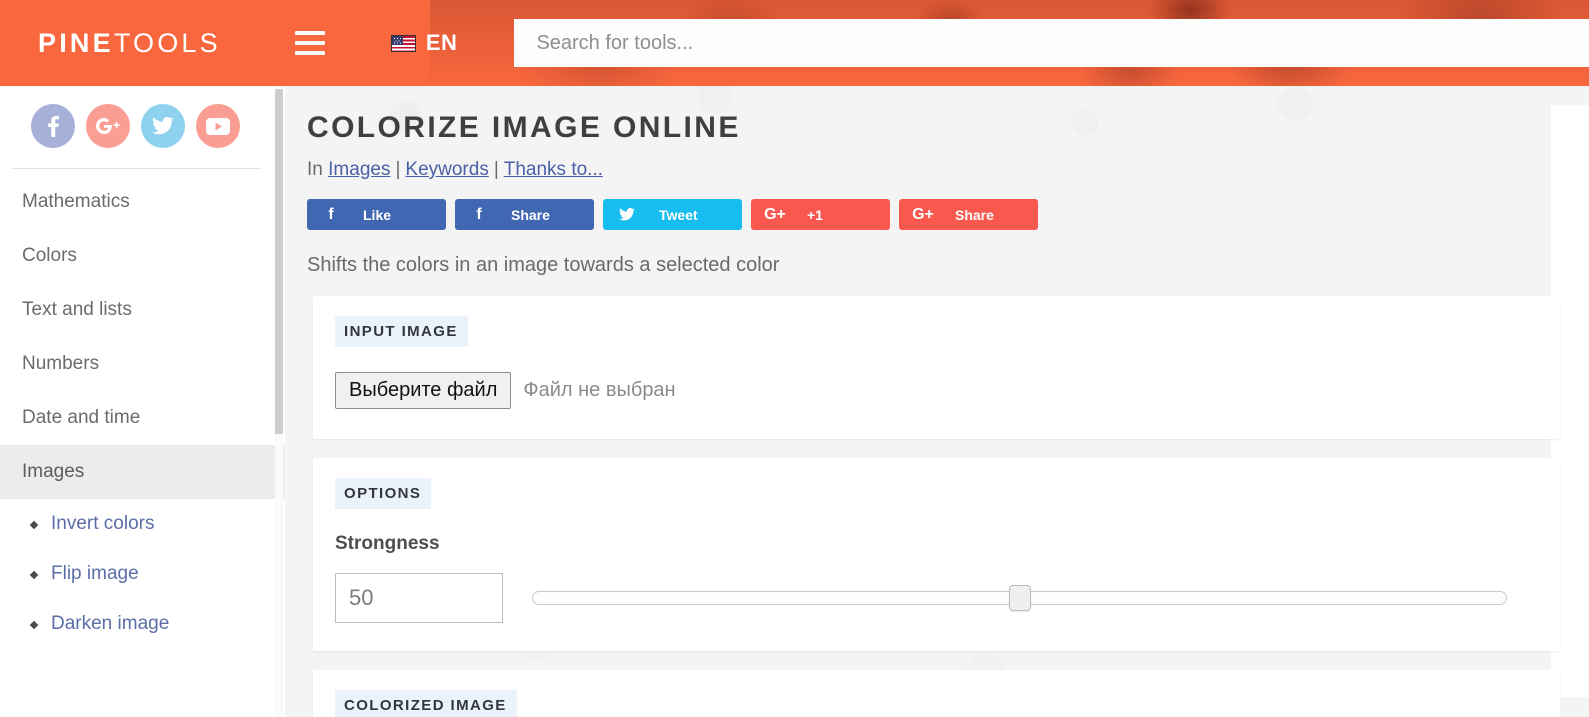 Image resolution: width=1589 pixels, height=717 pixels. I want to click on sidebar-social-links, so click(142, 117).